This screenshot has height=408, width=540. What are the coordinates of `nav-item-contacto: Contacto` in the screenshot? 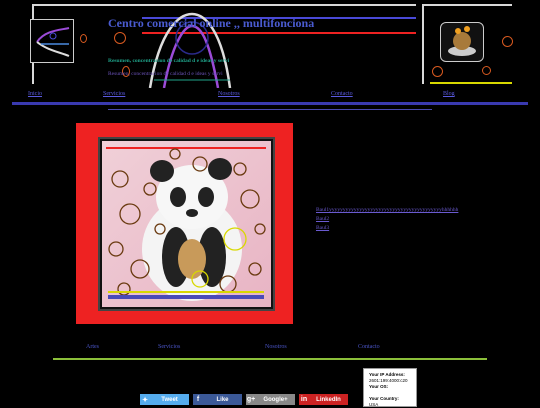 It's located at (342, 94).